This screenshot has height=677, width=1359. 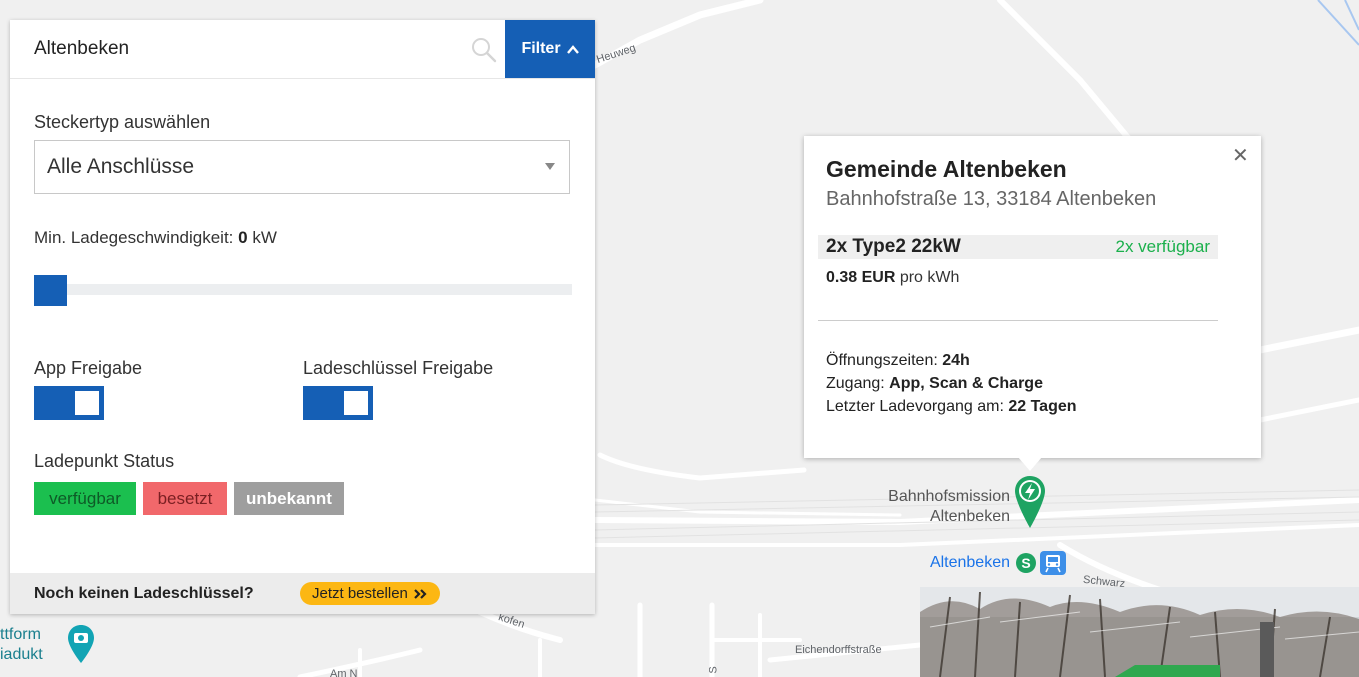 What do you see at coordinates (541, 48) in the screenshot?
I see `filter-button-label: Filter` at bounding box center [541, 48].